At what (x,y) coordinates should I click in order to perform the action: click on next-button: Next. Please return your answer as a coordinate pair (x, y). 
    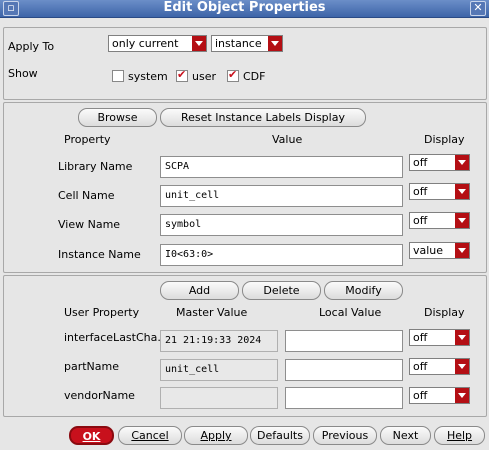
    Looking at the image, I should click on (405, 435).